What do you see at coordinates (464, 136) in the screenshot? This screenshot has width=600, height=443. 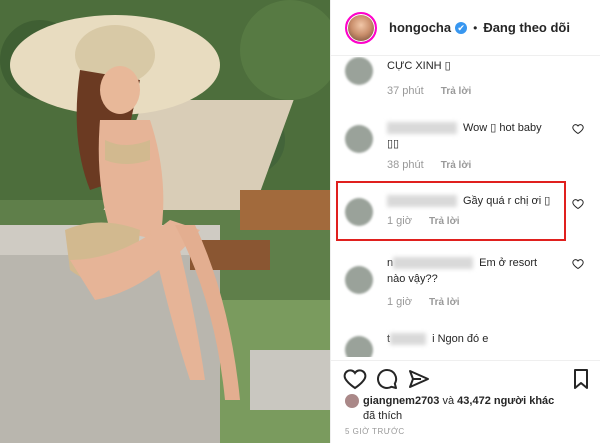 I see `comment-text: Wow ▯ hot baby ▯▯` at bounding box center [464, 136].